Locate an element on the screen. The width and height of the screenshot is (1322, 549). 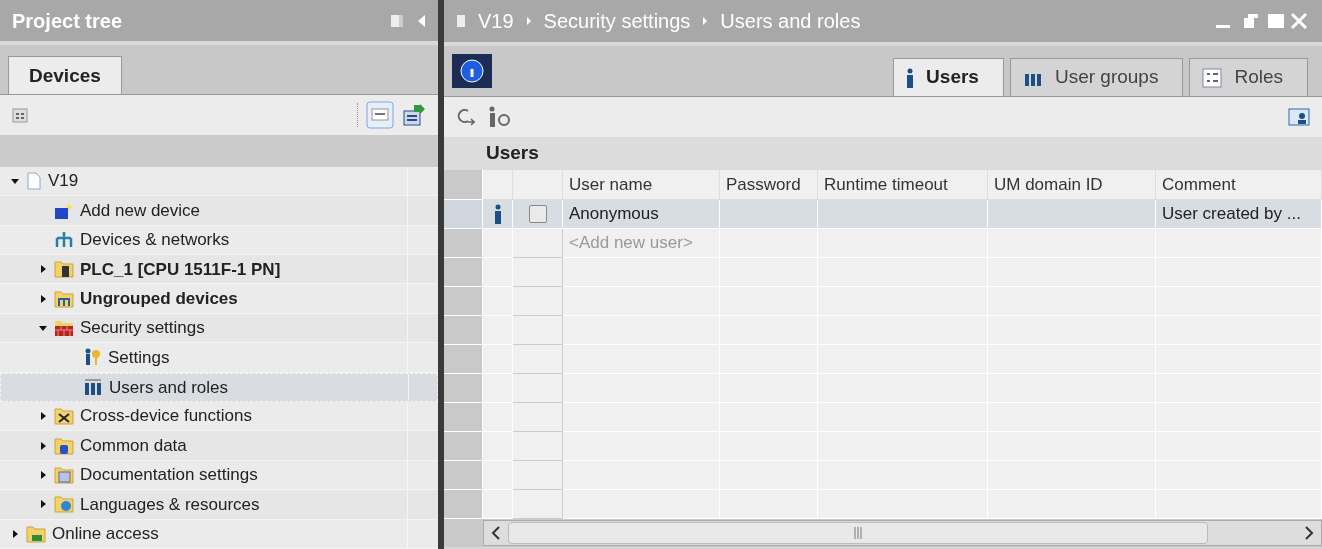
list-icon is located at coordinates (1212, 77).